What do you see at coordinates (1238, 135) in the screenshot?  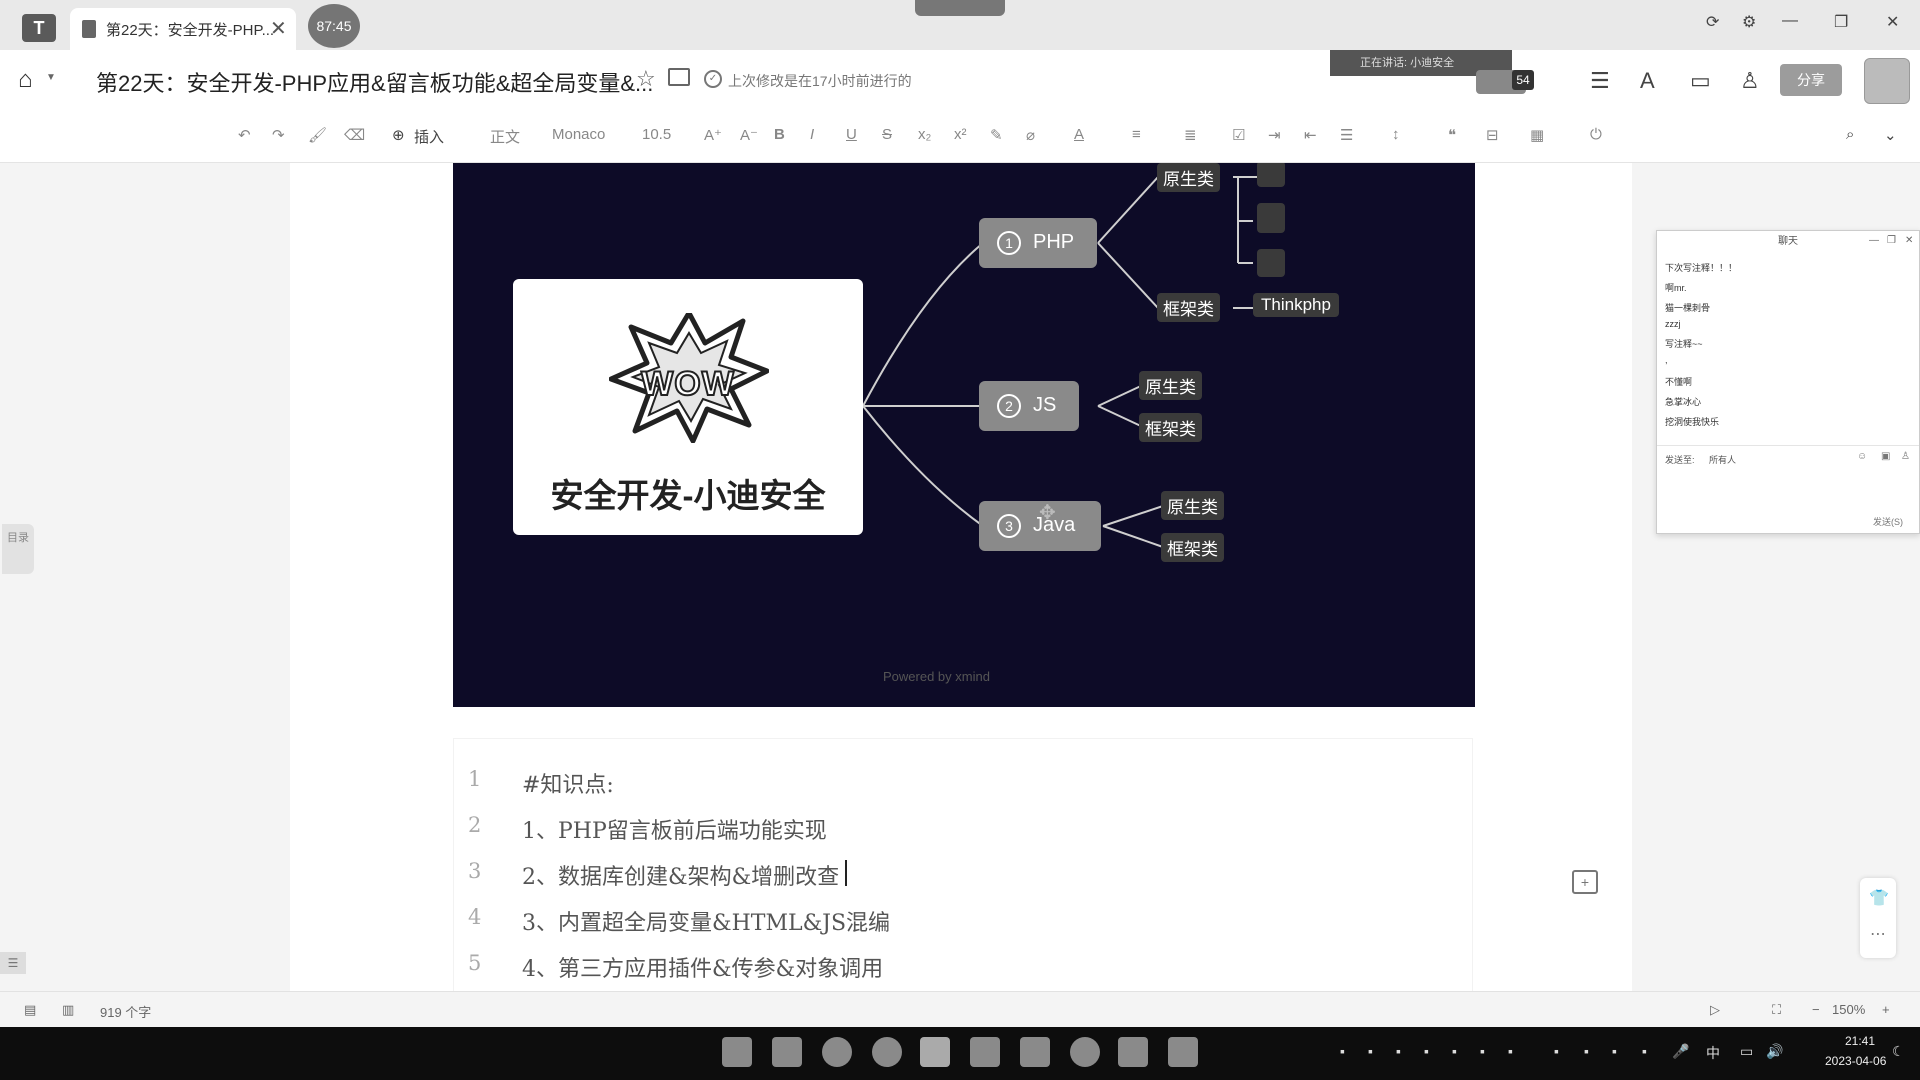 I see `checklist-icon: ☑` at bounding box center [1238, 135].